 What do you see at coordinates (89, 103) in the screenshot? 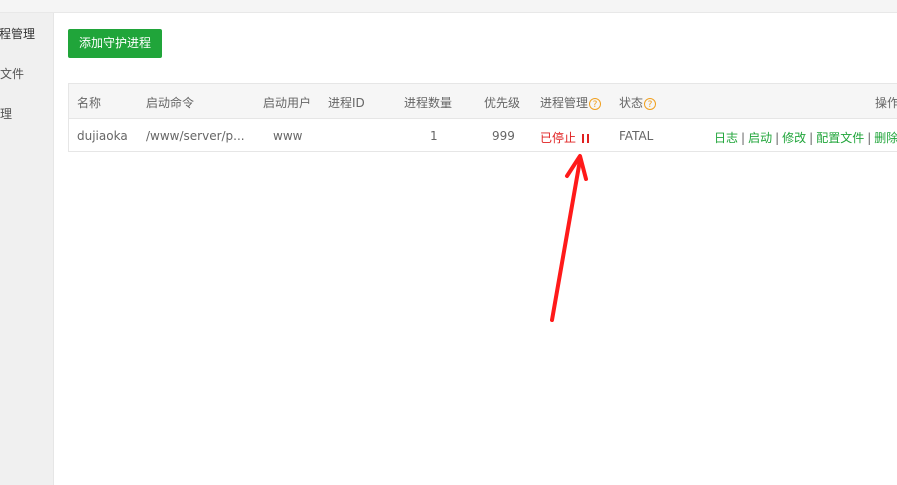
I see `header-name: 名称` at bounding box center [89, 103].